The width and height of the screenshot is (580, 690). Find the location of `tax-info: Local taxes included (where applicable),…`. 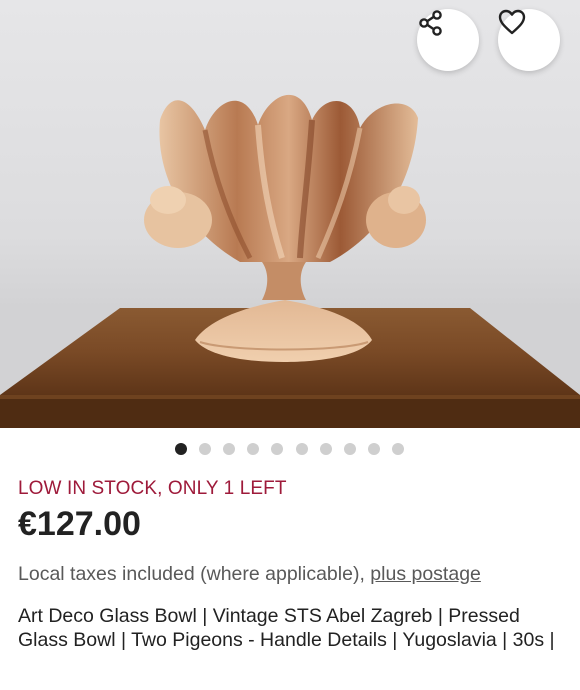

tax-info: Local taxes included (where applicable),… is located at coordinates (249, 574).